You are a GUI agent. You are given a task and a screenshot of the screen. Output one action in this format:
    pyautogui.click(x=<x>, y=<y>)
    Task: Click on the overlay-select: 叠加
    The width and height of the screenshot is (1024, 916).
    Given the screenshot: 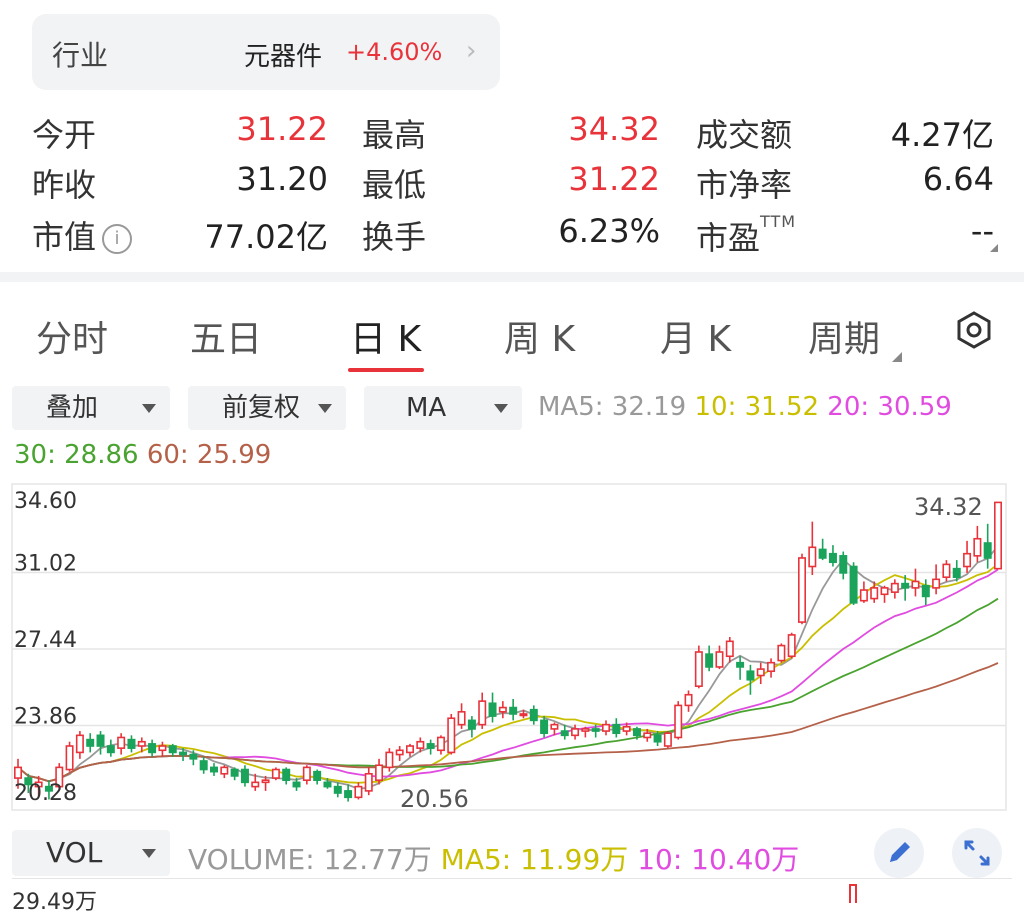 What is the action you would take?
    pyautogui.click(x=91, y=408)
    